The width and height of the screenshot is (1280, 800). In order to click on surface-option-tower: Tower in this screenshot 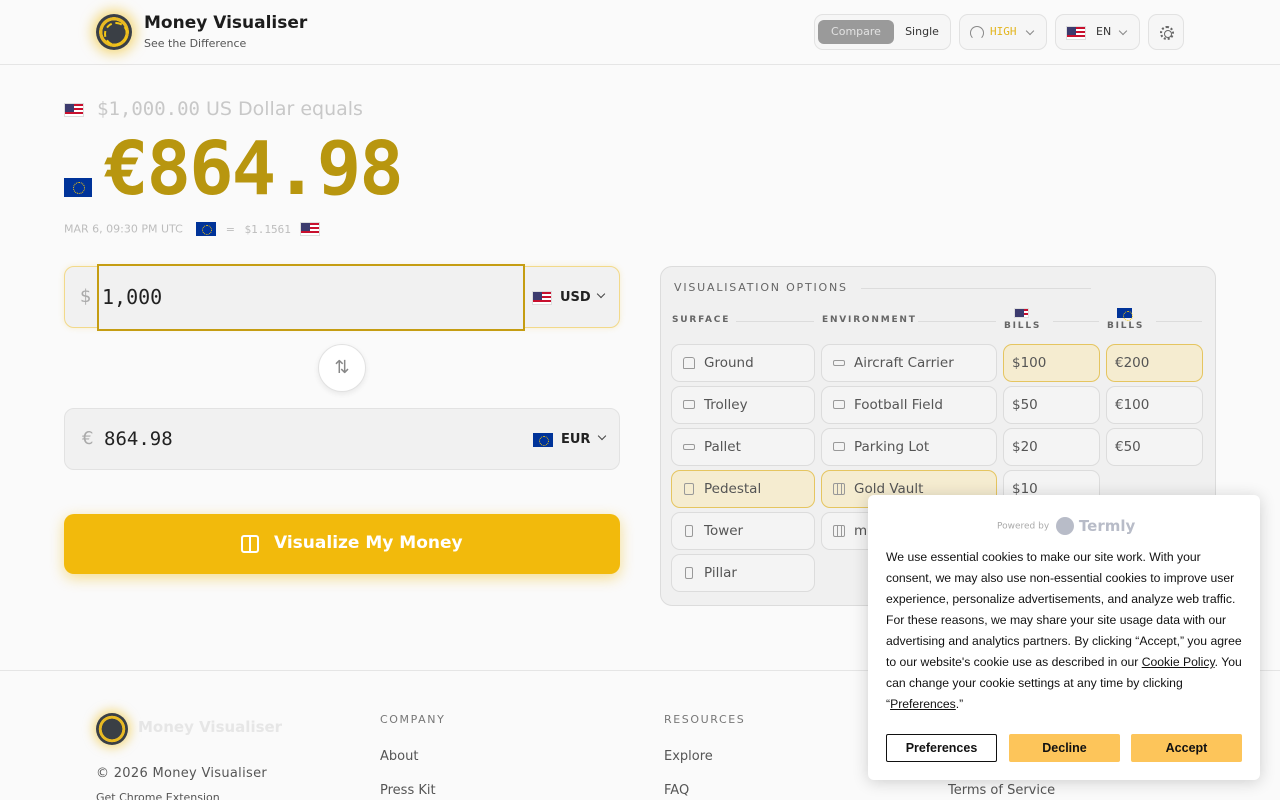, I will do `click(743, 531)`.